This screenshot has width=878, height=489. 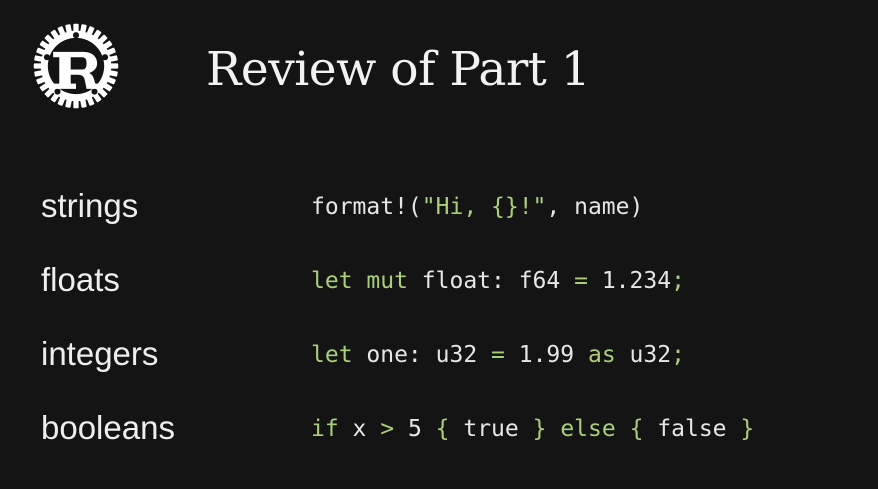 What do you see at coordinates (387, 429) in the screenshot?
I see `code-token: >` at bounding box center [387, 429].